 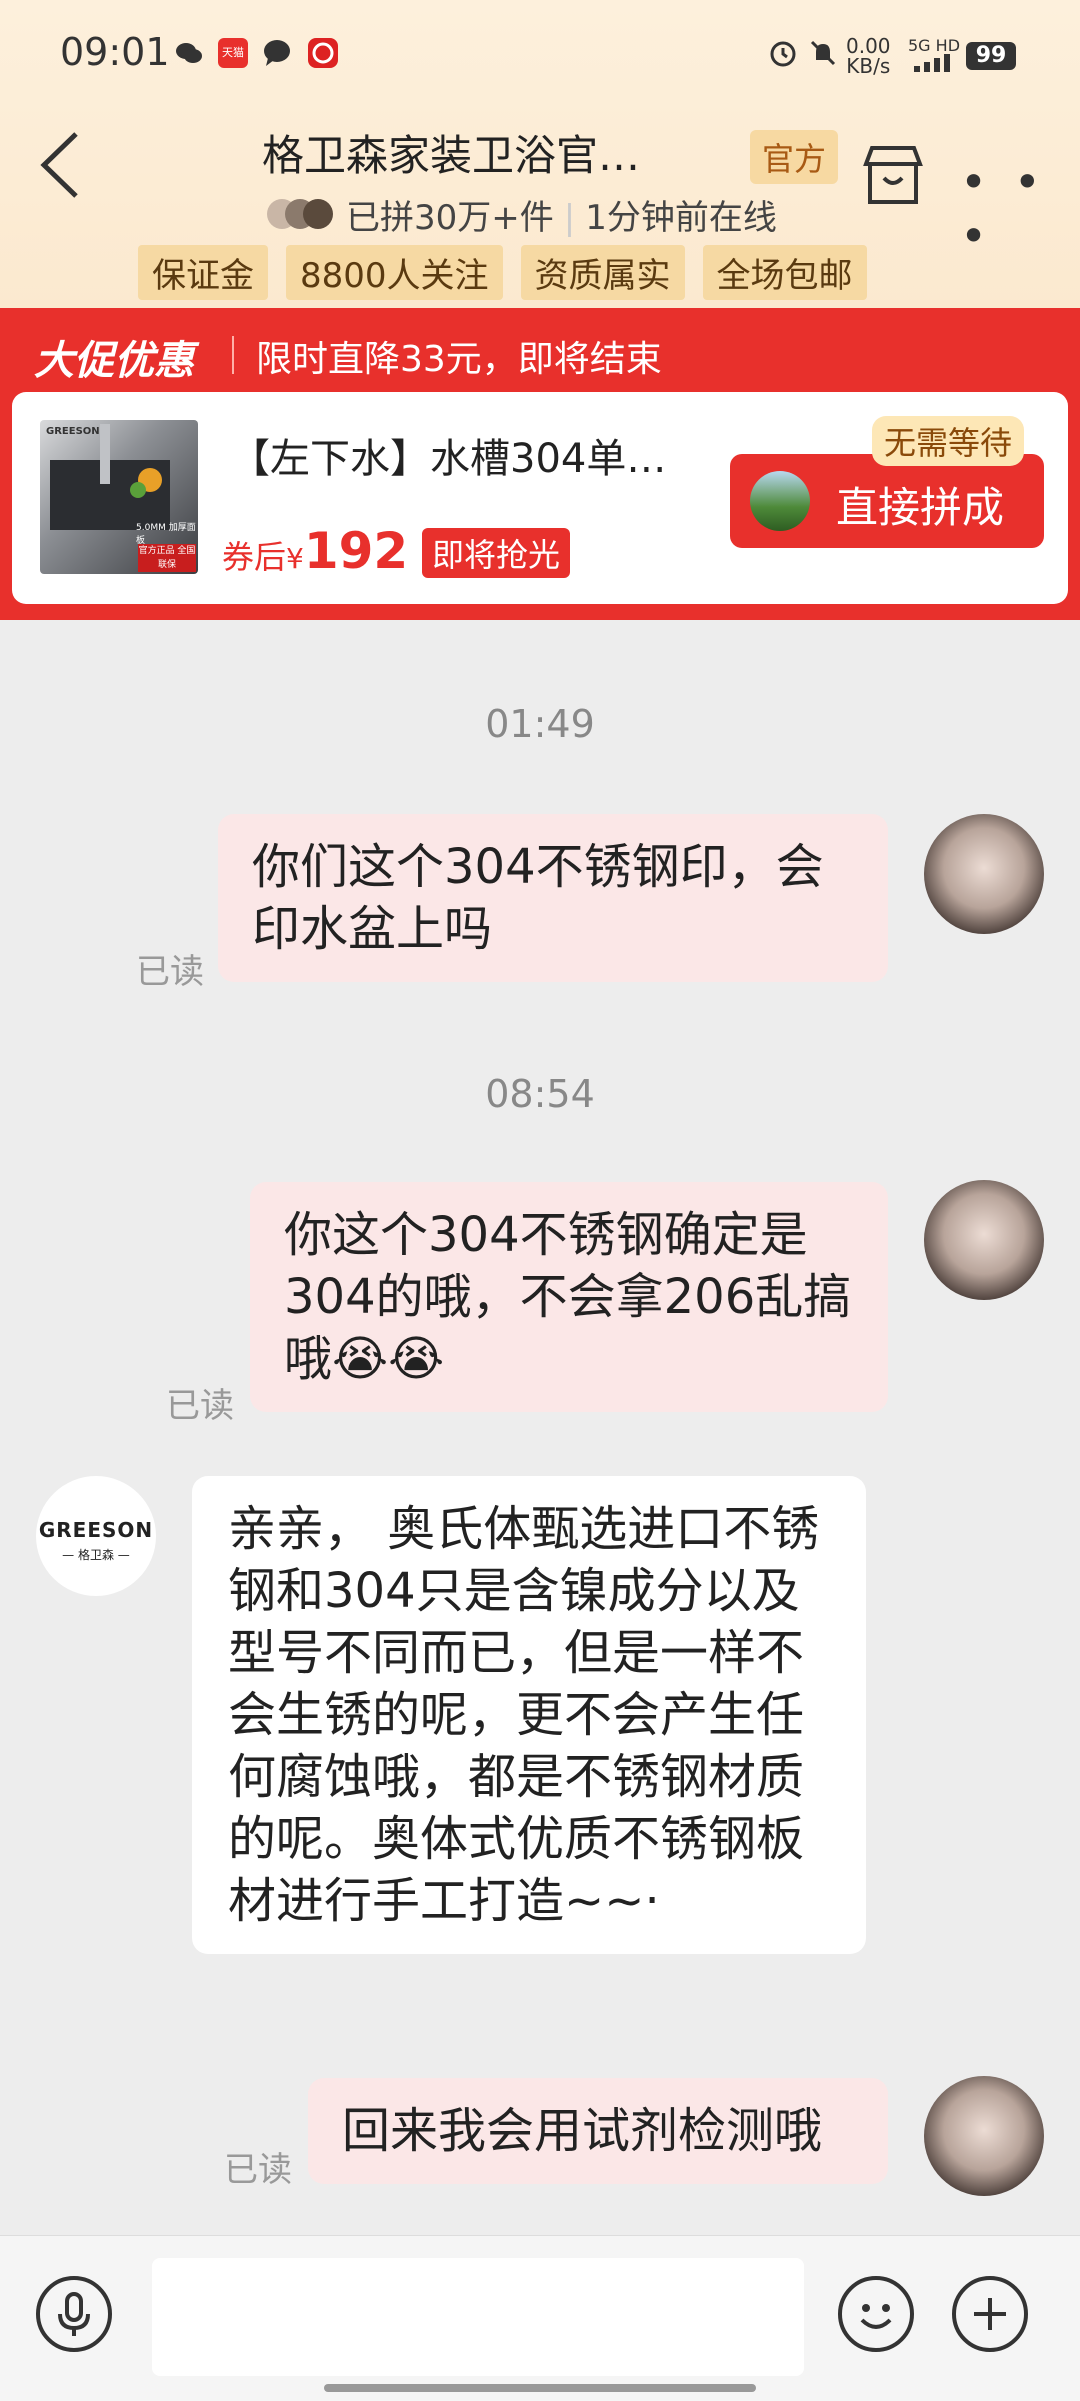 I want to click on promo-title: 大促优惠, so click(x=114, y=361).